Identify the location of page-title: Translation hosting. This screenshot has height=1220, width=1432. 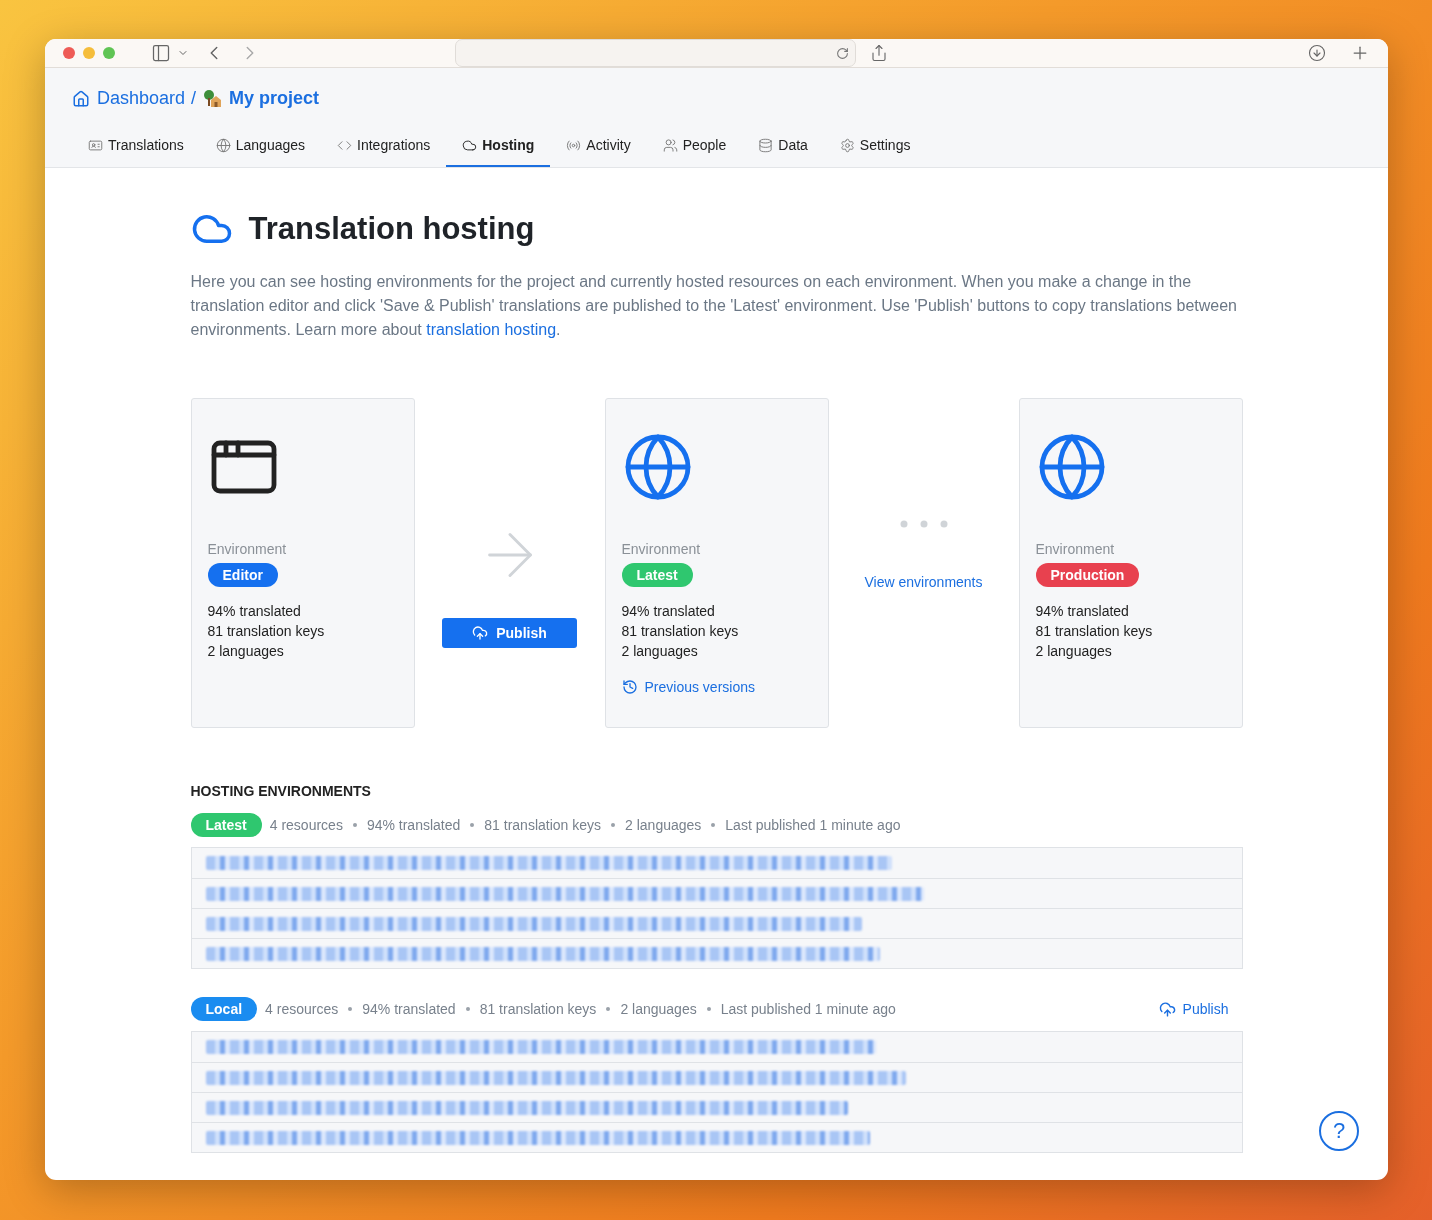
(716, 229).